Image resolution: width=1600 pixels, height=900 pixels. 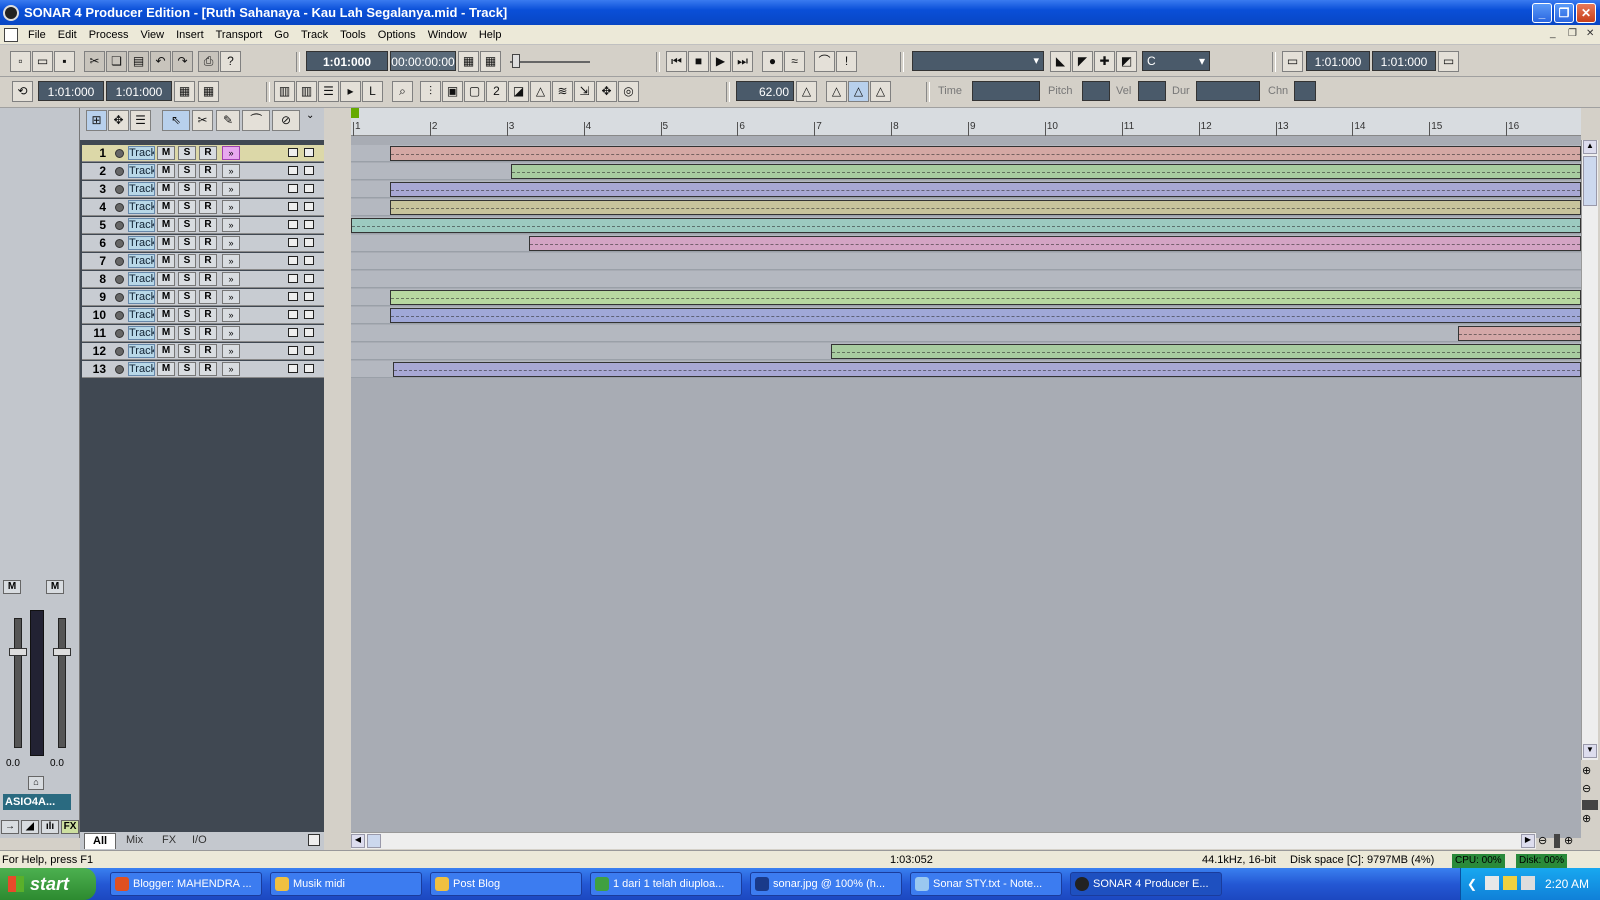 What do you see at coordinates (1589, 450) in the screenshot?
I see `vertical-scrollbar: ▲ ▼` at bounding box center [1589, 450].